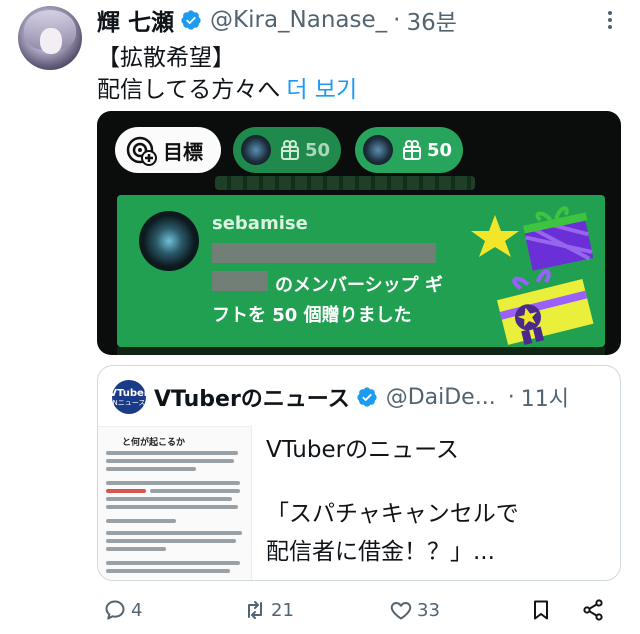 The image size is (640, 634). Describe the element at coordinates (129, 393) in the screenshot. I see `avatar-text: VTuber` at that location.